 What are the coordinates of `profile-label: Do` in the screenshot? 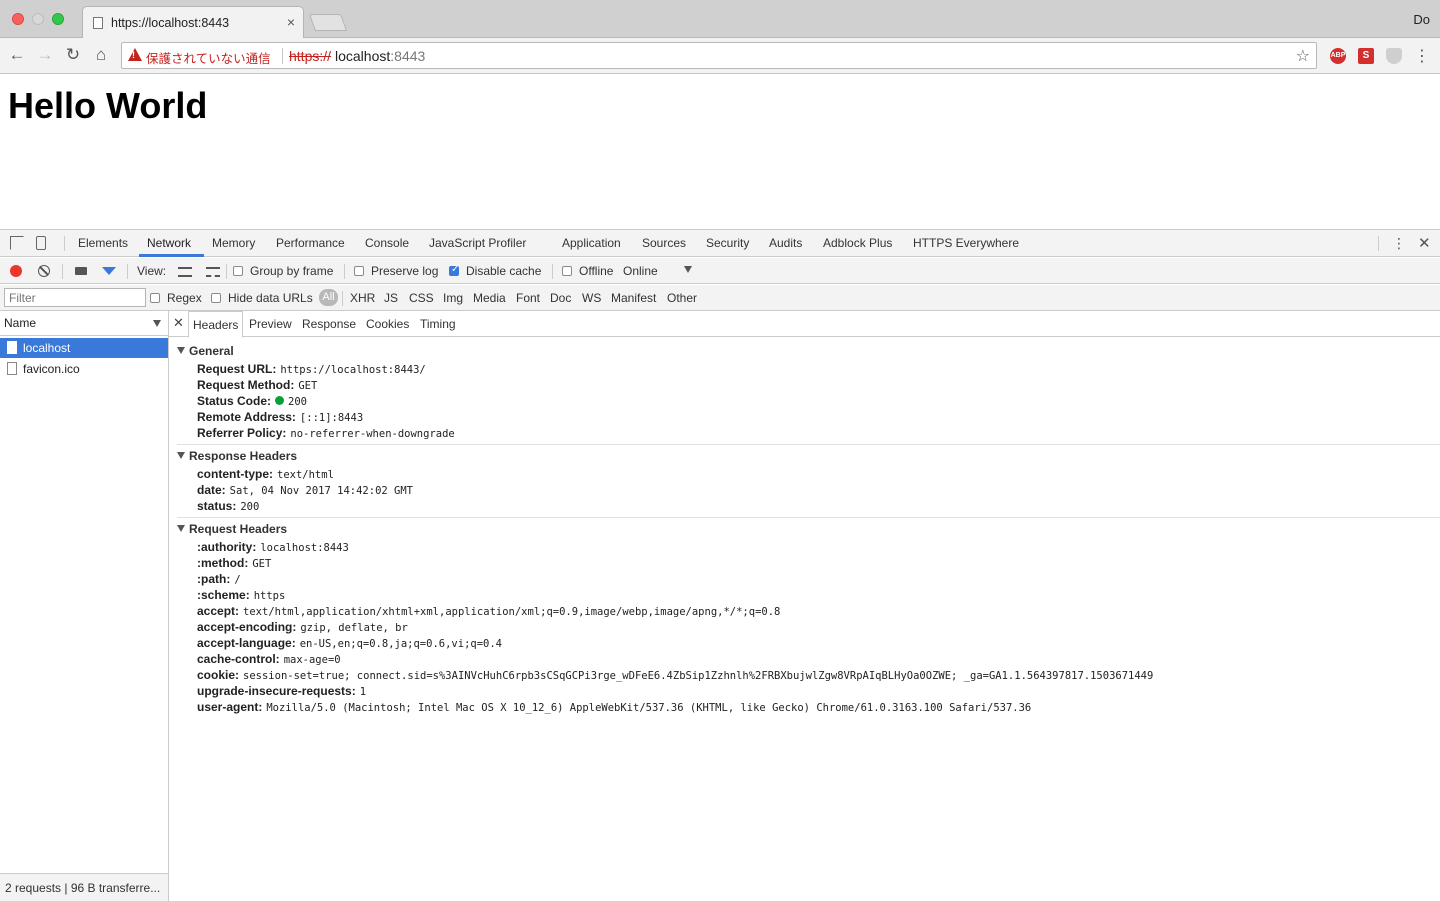 It's located at (1421, 19).